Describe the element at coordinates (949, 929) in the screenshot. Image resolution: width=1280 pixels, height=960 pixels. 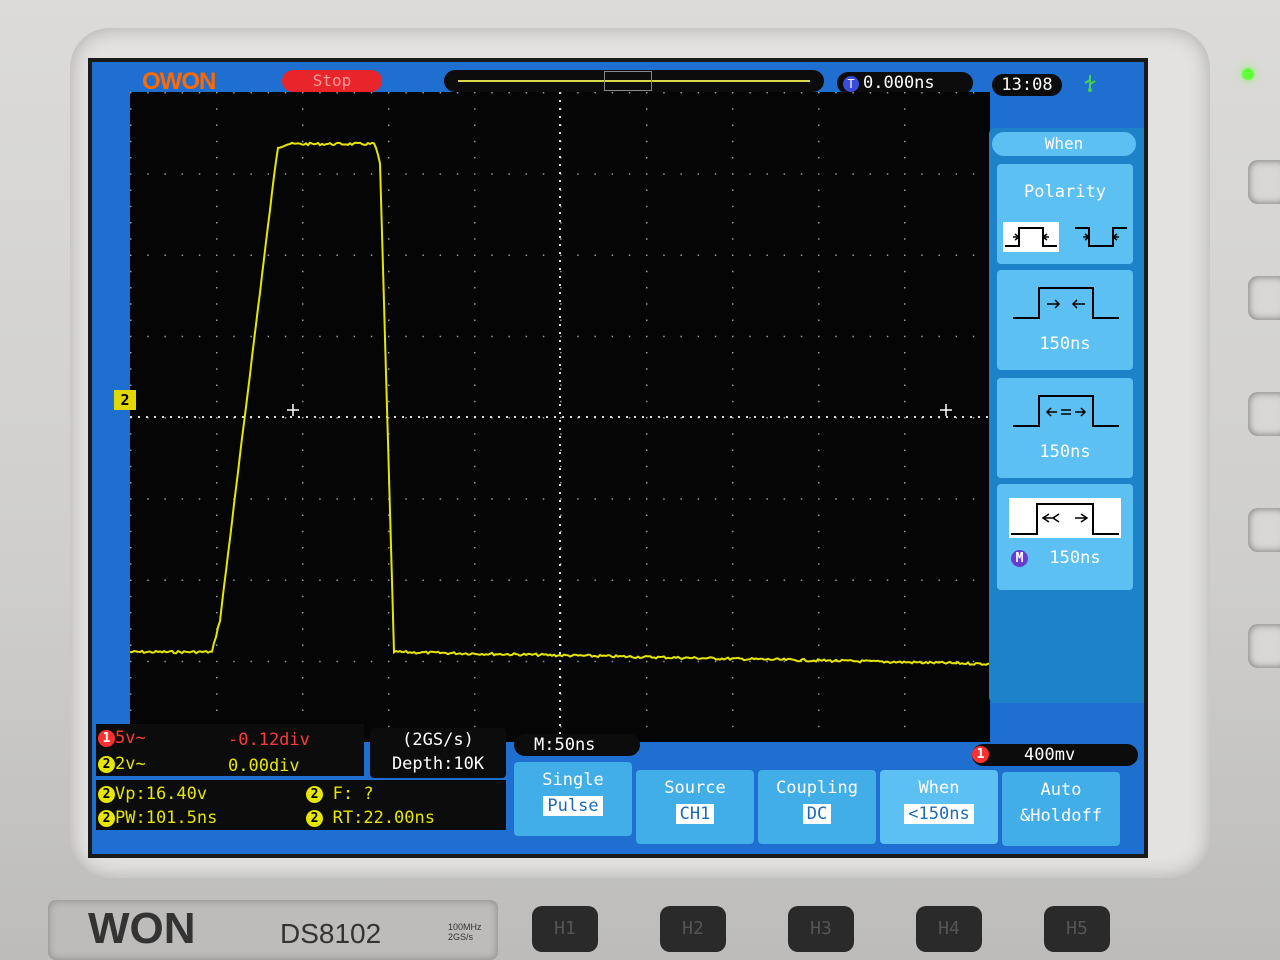
I see `h4-button: H4` at that location.